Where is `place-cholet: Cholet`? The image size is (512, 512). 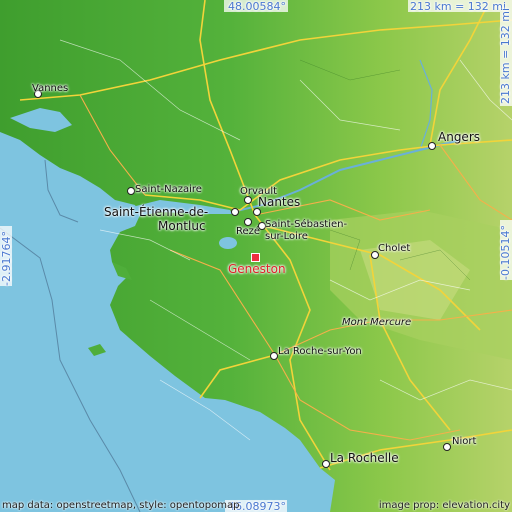 place-cholet: Cholet is located at coordinates (394, 248).